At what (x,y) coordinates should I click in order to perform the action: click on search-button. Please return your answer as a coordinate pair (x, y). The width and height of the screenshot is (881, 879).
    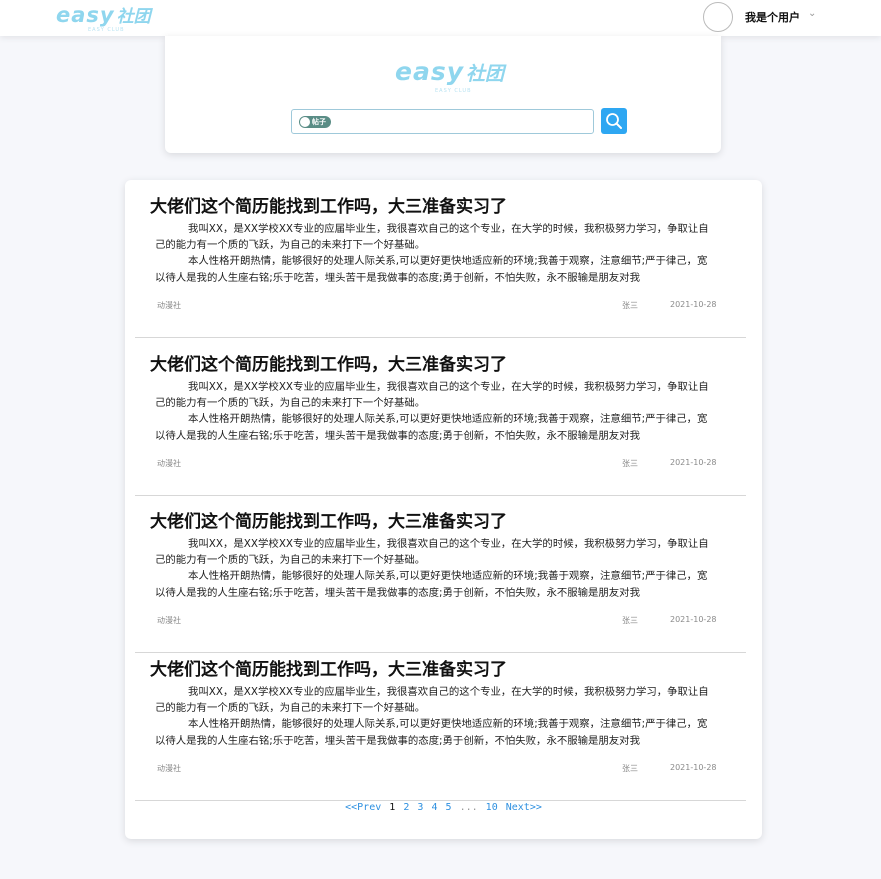
    Looking at the image, I should click on (614, 121).